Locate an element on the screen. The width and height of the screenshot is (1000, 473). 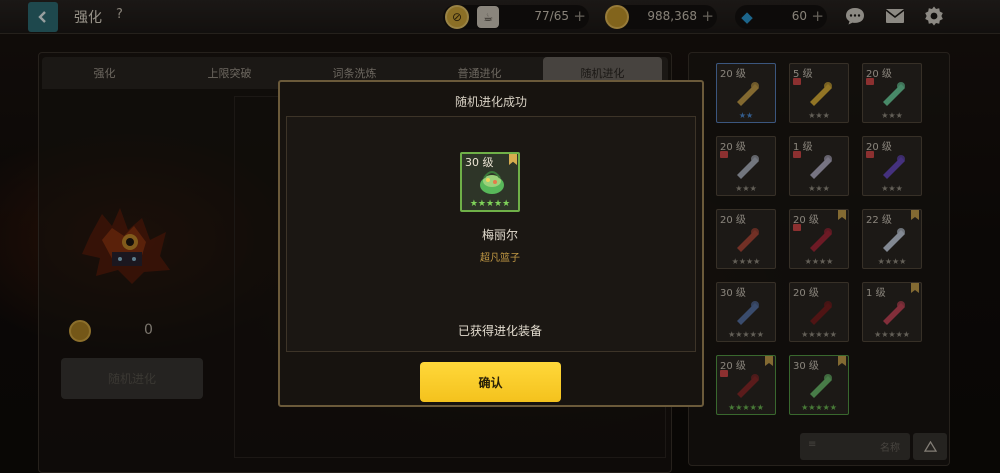
confirm-button: 确认 is located at coordinates (490, 382).